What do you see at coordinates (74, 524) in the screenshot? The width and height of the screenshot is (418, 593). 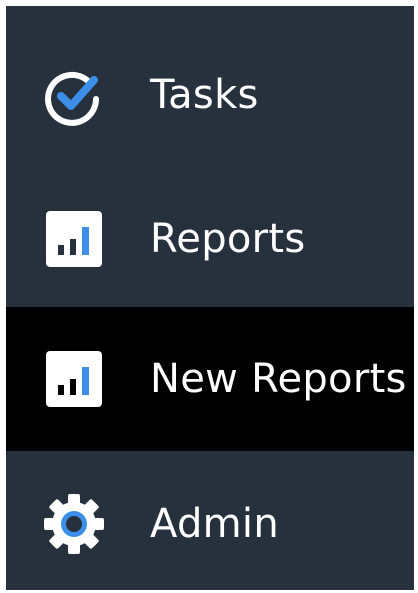 I see `gear-icon` at bounding box center [74, 524].